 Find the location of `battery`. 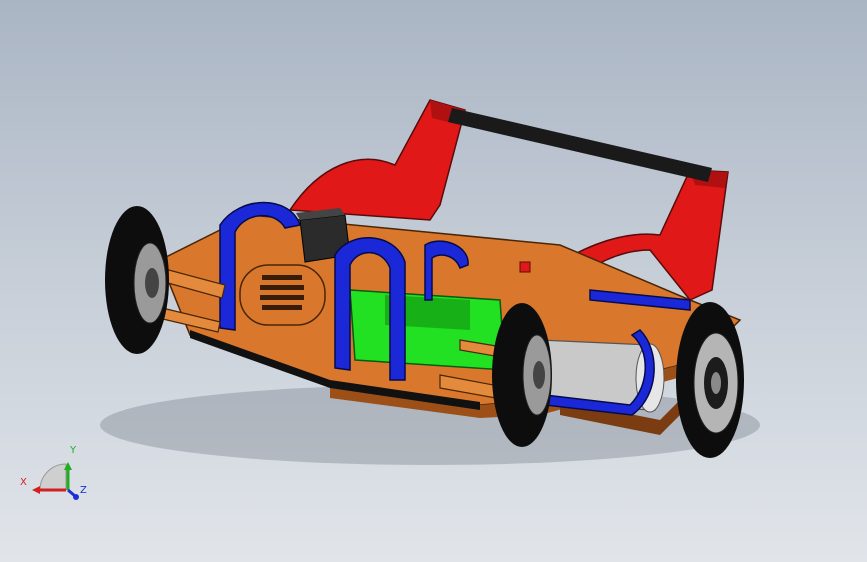

battery is located at coordinates (427, 330).